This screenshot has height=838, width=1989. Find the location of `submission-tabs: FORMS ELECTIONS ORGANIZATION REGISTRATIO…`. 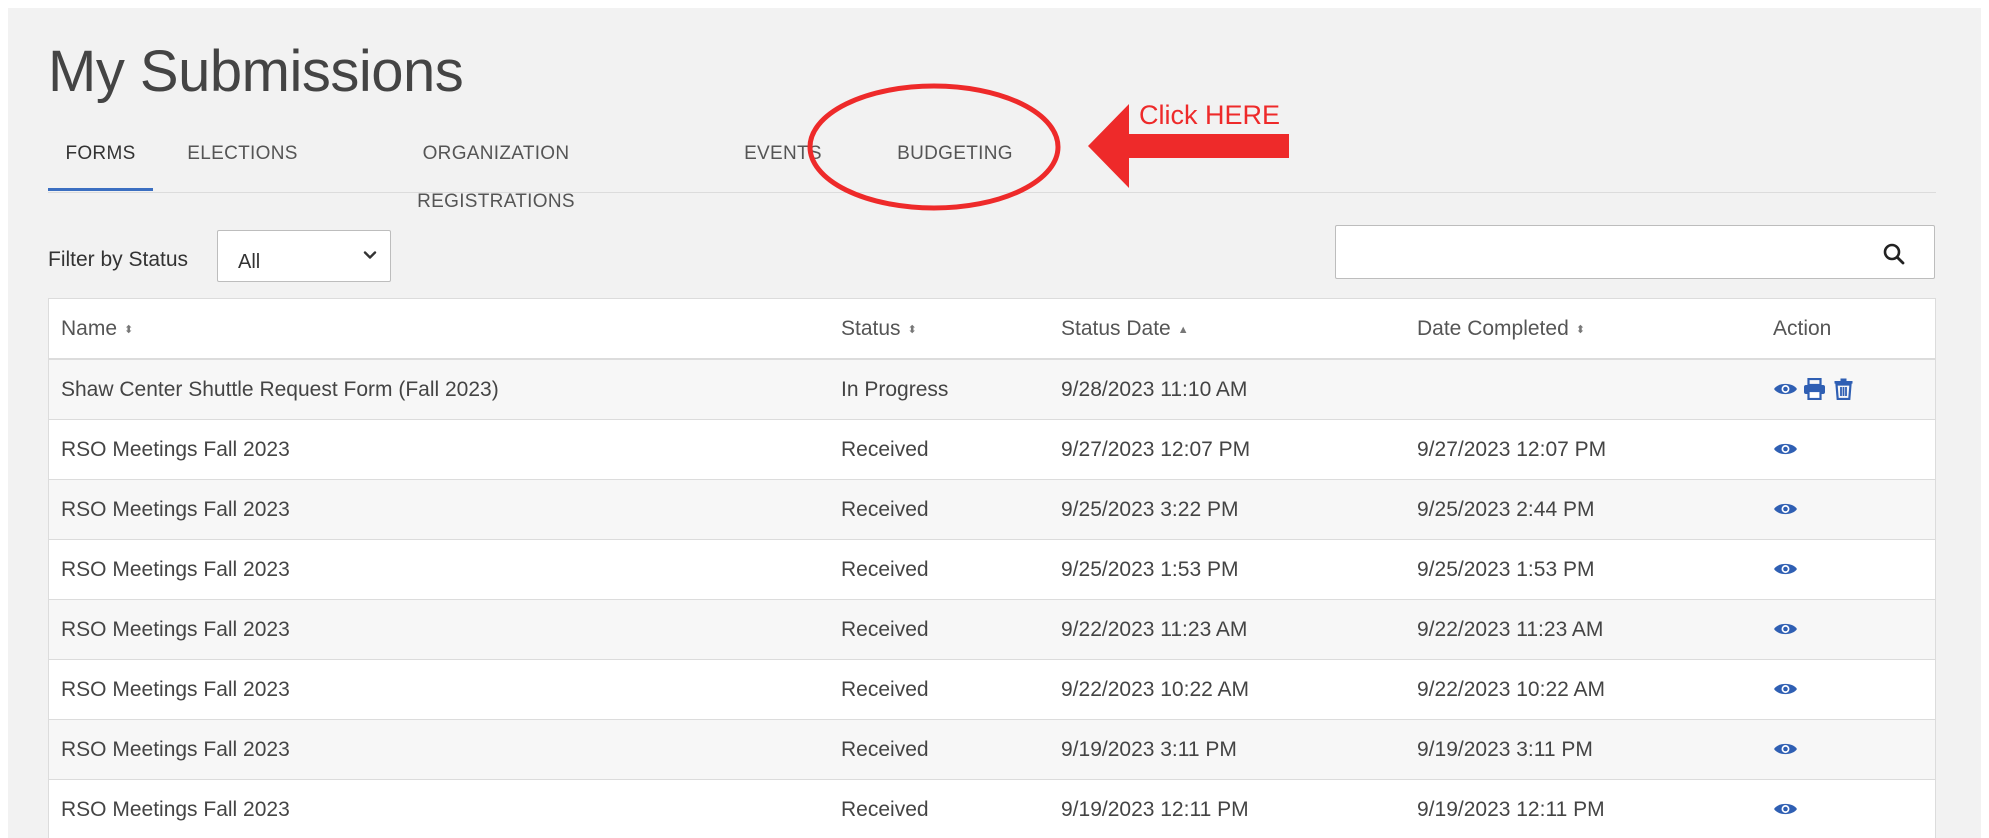

submission-tabs: FORMS ELECTIONS ORGANIZATION REGISTRATIO… is located at coordinates (992, 171).